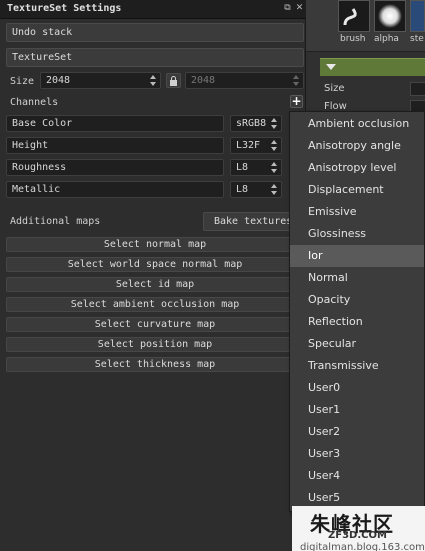 Image resolution: width=425 pixels, height=551 pixels. What do you see at coordinates (357, 388) in the screenshot?
I see `menu-item-user0: User0` at bounding box center [357, 388].